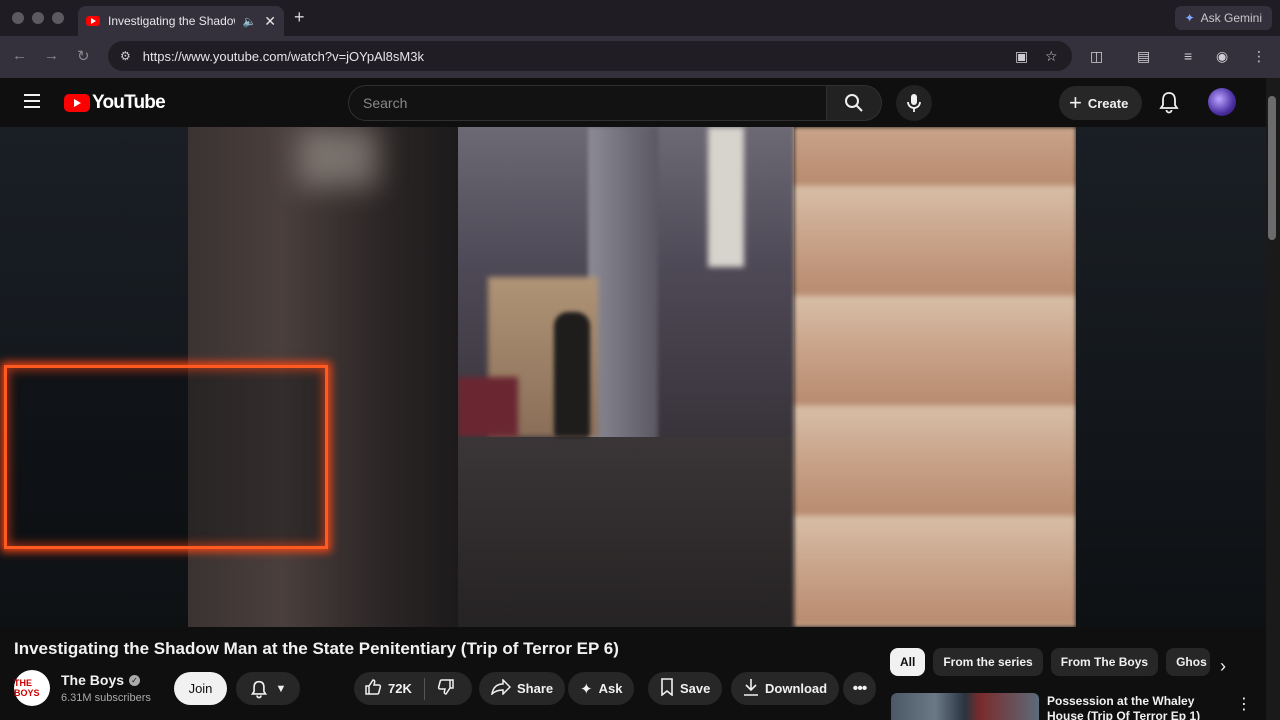  I want to click on chip-ghost: Ghos, so click(1188, 662).